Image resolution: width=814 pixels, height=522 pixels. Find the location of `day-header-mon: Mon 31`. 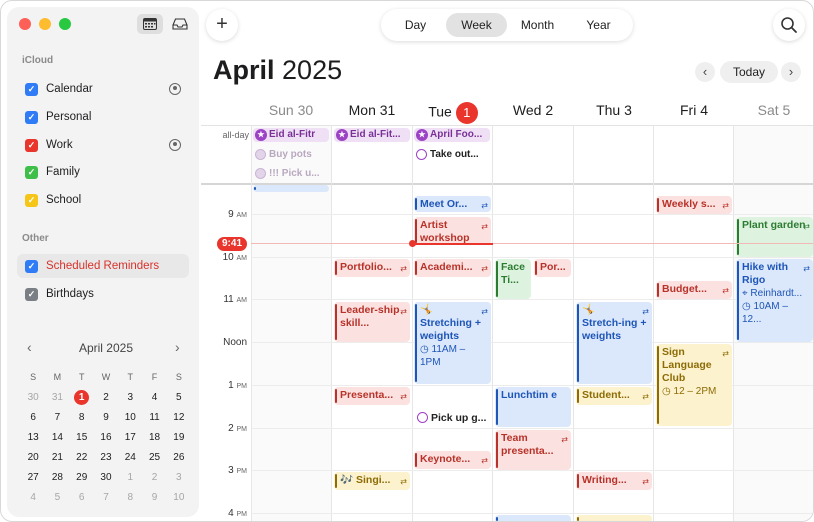

day-header-mon: Mon 31 is located at coordinates (372, 110).